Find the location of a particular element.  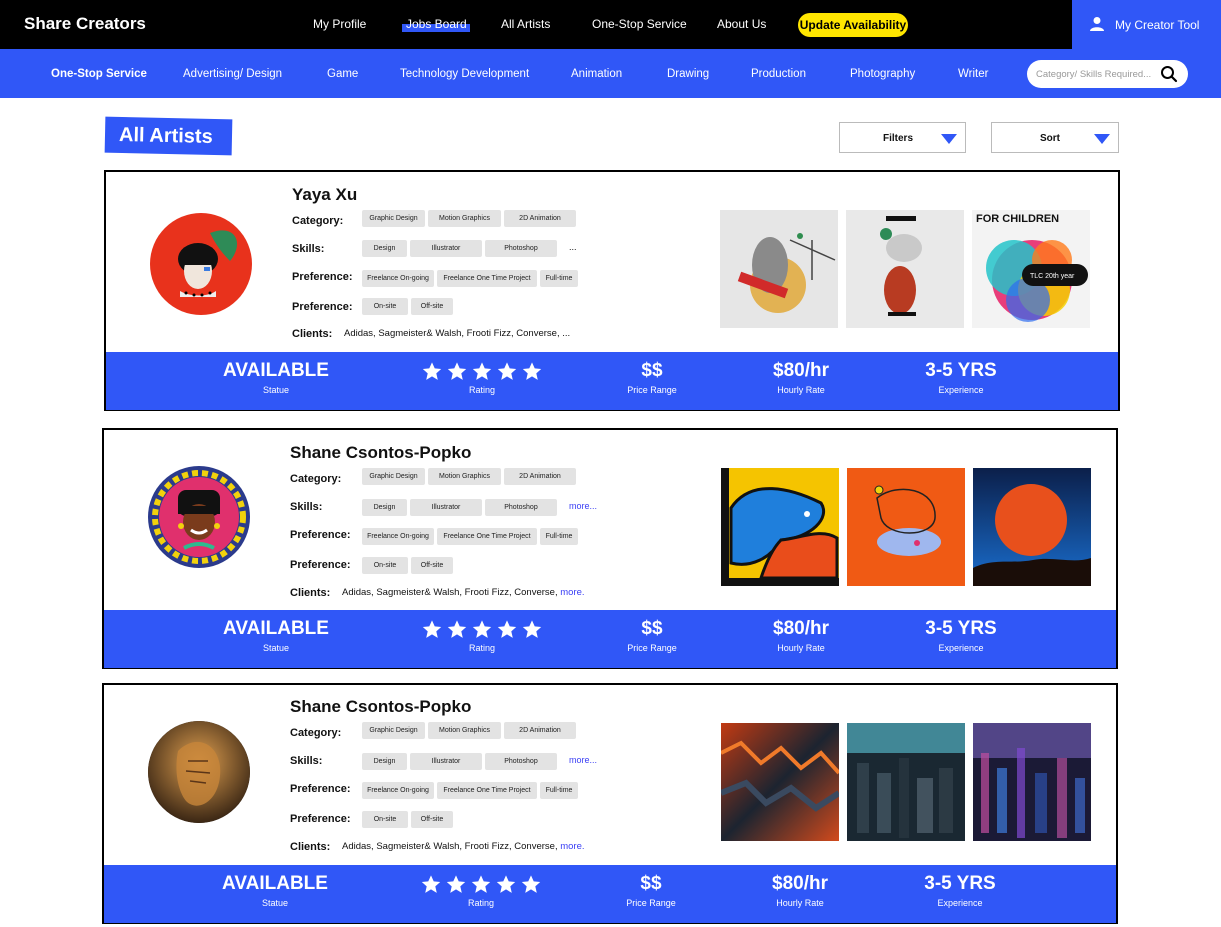

portfolio-thumbnail: FOR CHILDREN TLC 20th year is located at coordinates (1031, 269).